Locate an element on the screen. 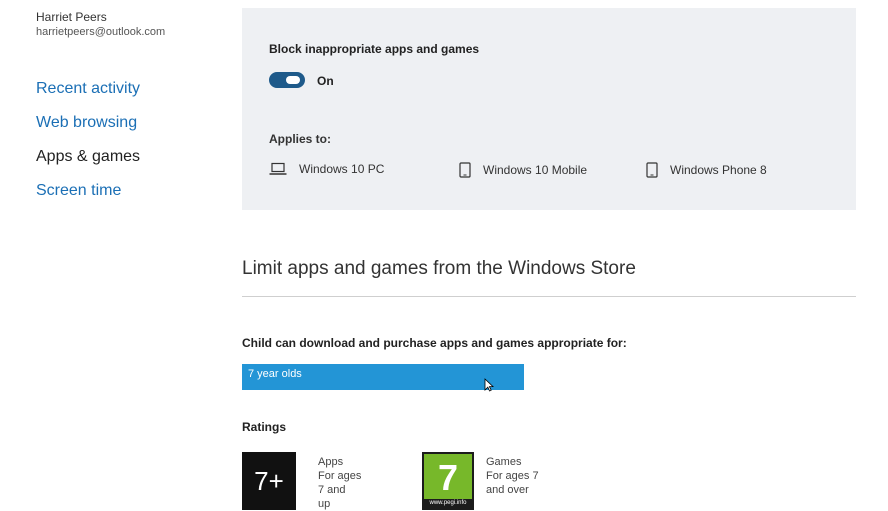  rating-line: For ages is located at coordinates (340, 476).